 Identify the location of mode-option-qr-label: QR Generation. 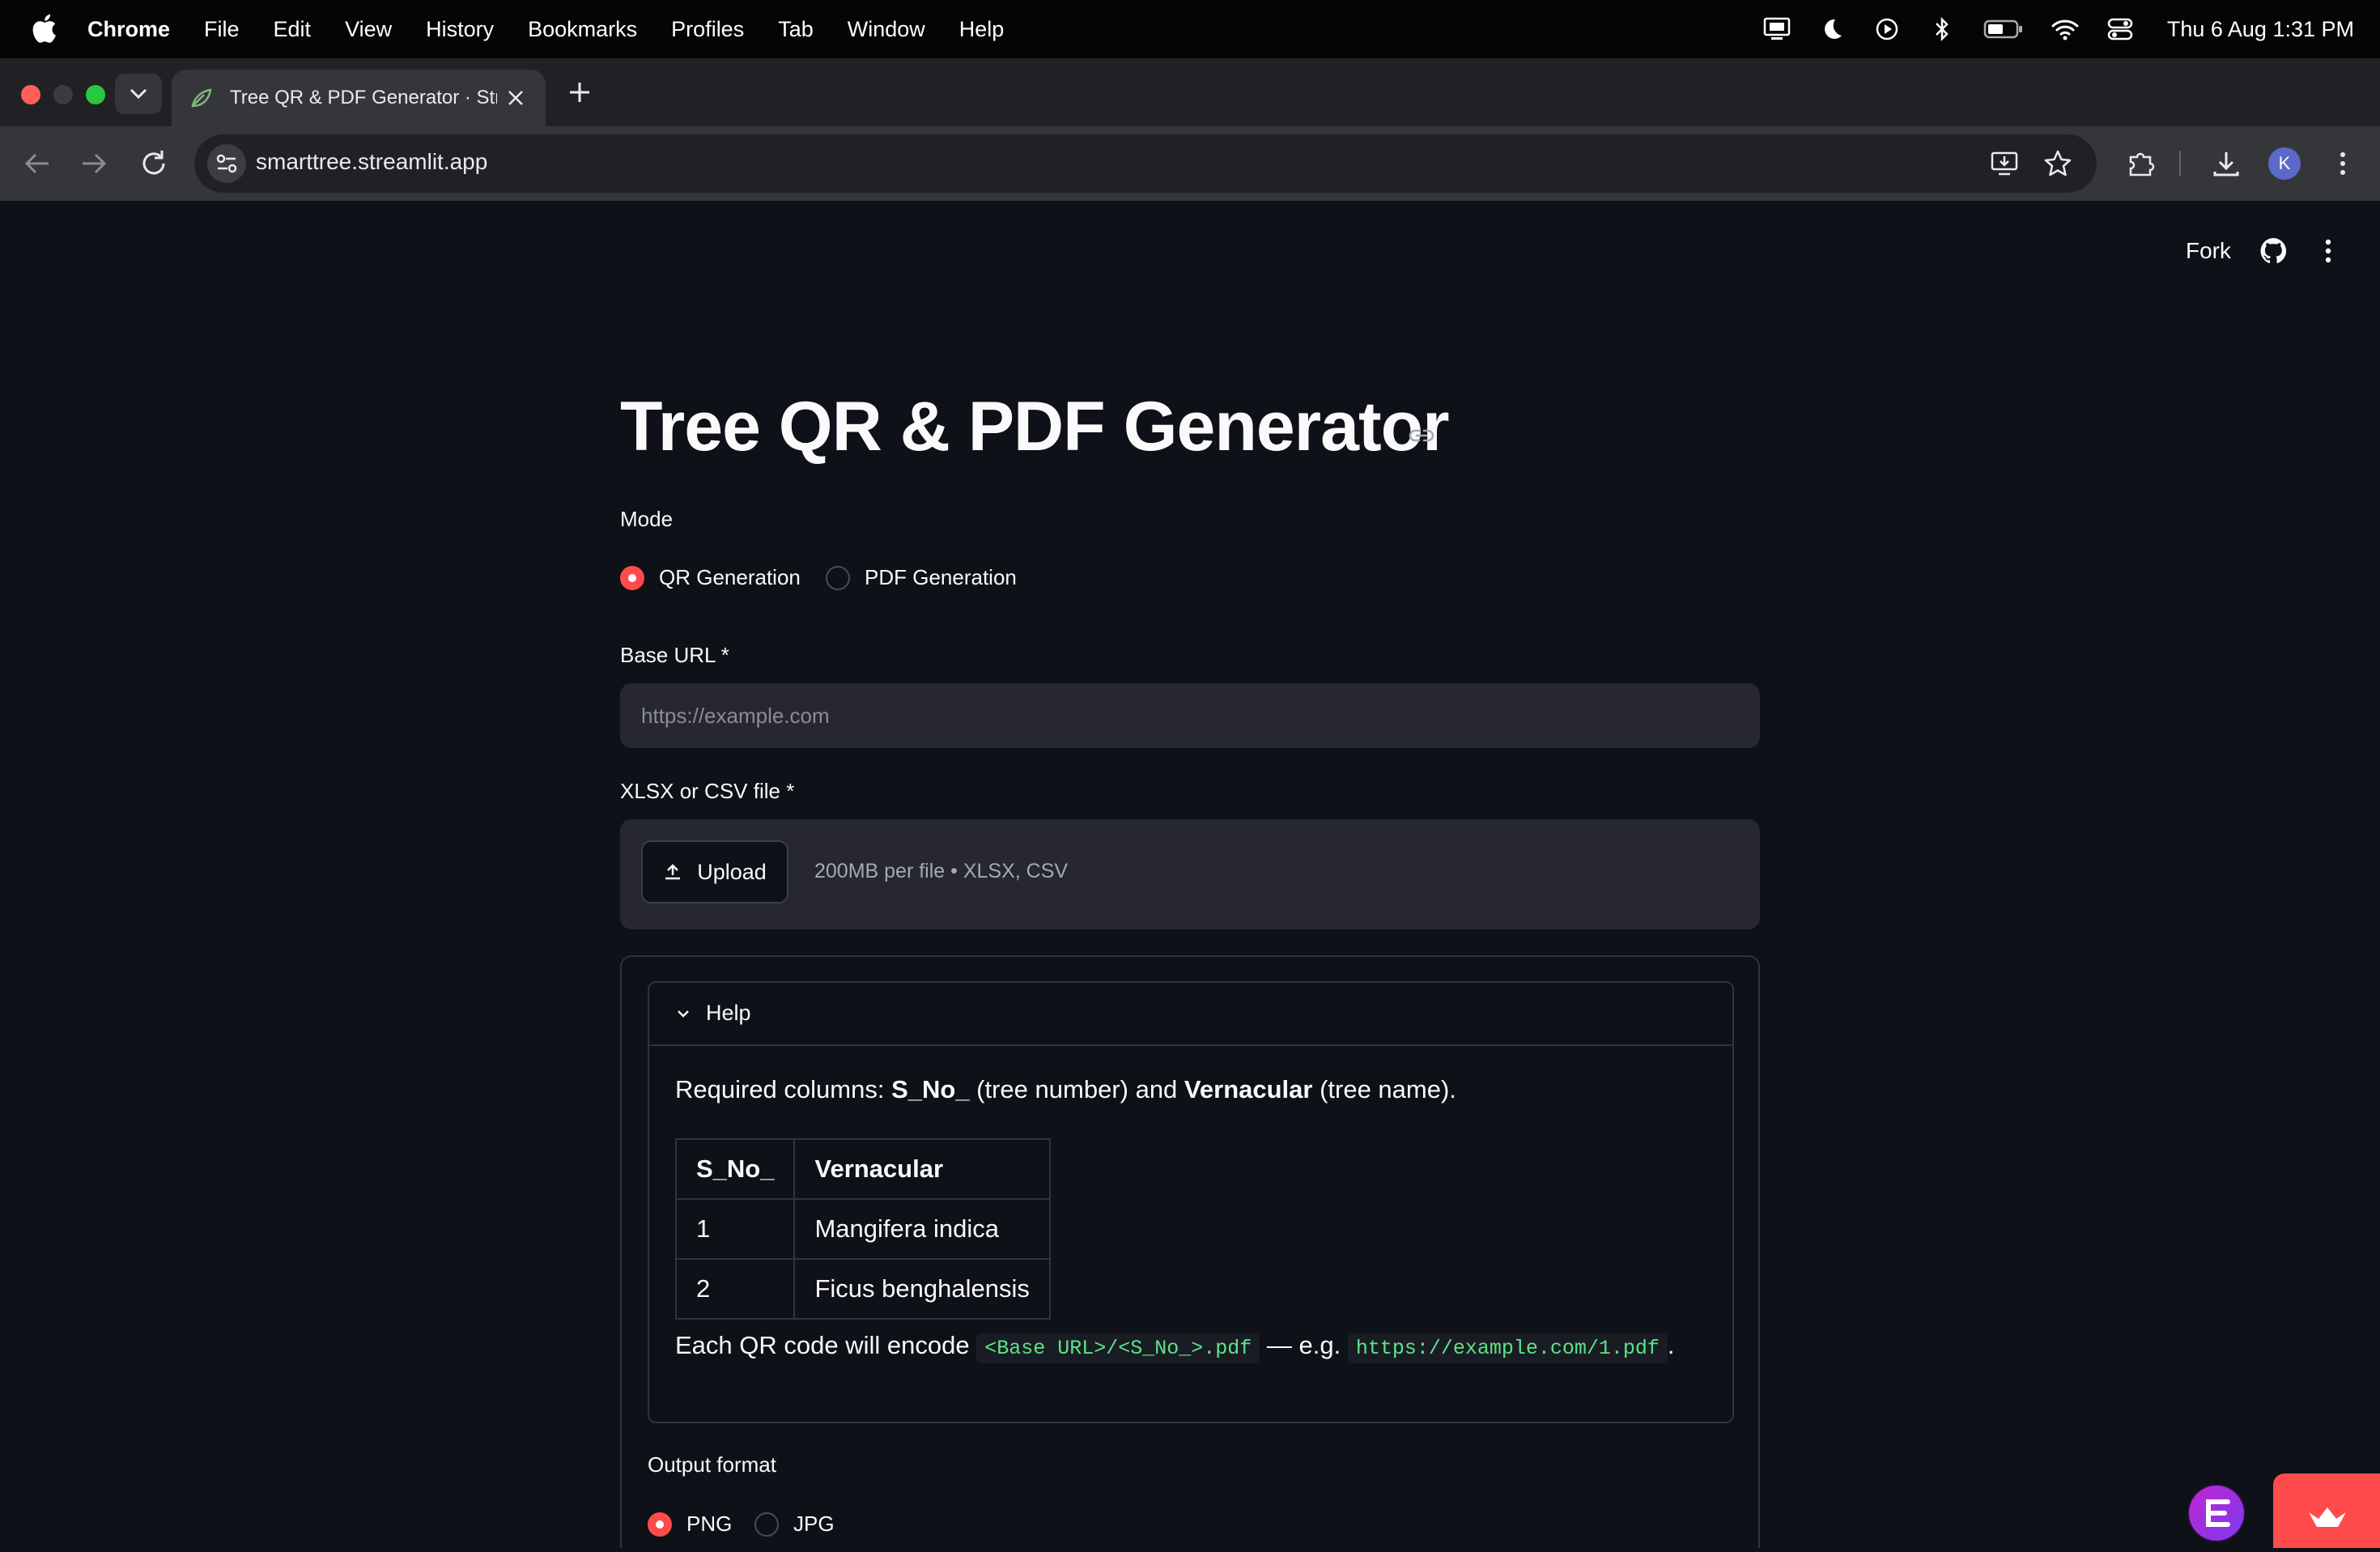
(730, 577).